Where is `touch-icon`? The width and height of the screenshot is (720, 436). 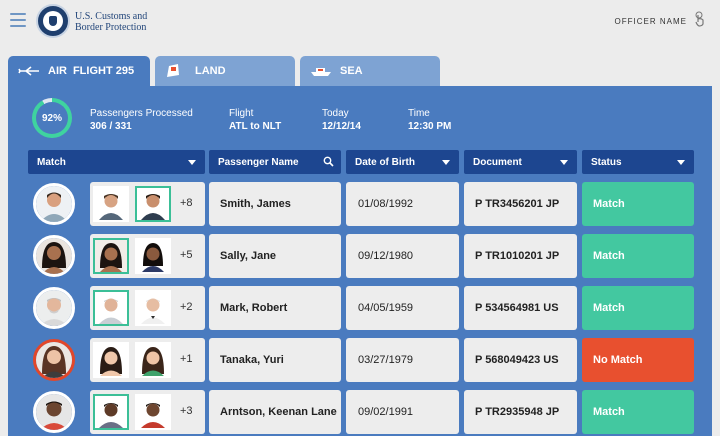
touch-icon is located at coordinates (700, 19).